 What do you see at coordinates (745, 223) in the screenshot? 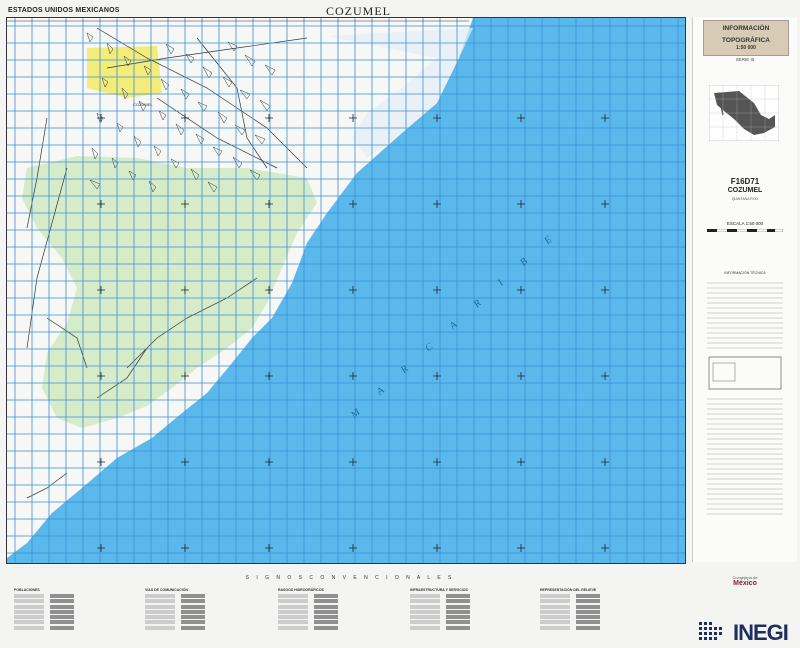
I see `scale-label: ESCALA 1:50 000` at bounding box center [745, 223].